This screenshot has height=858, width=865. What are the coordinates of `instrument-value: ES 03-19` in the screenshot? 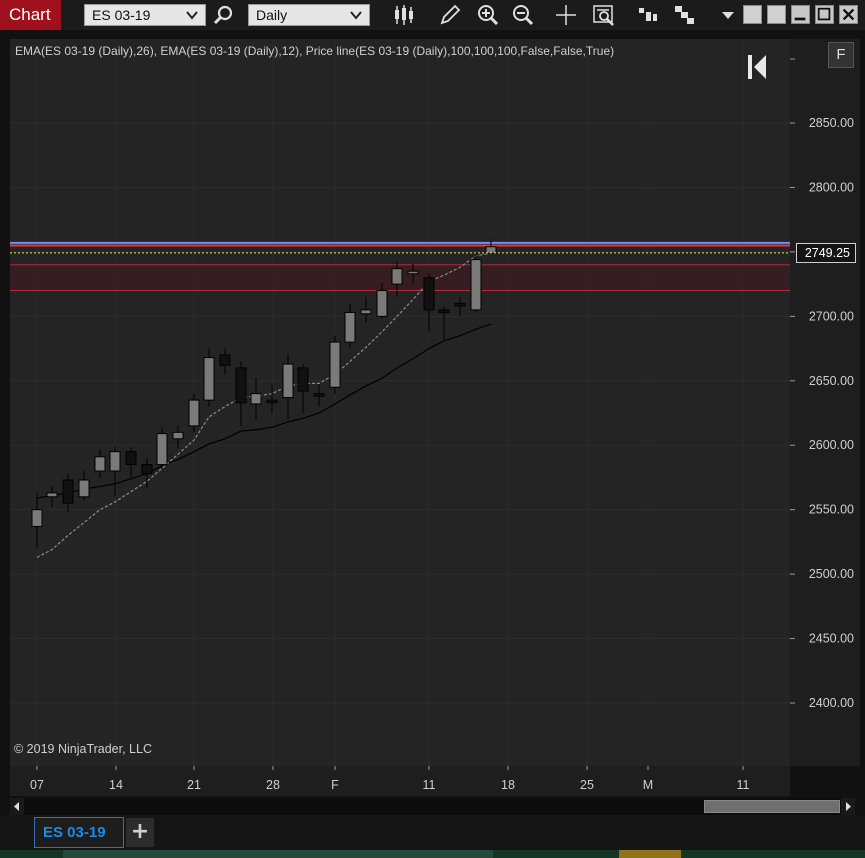 It's located at (121, 15).